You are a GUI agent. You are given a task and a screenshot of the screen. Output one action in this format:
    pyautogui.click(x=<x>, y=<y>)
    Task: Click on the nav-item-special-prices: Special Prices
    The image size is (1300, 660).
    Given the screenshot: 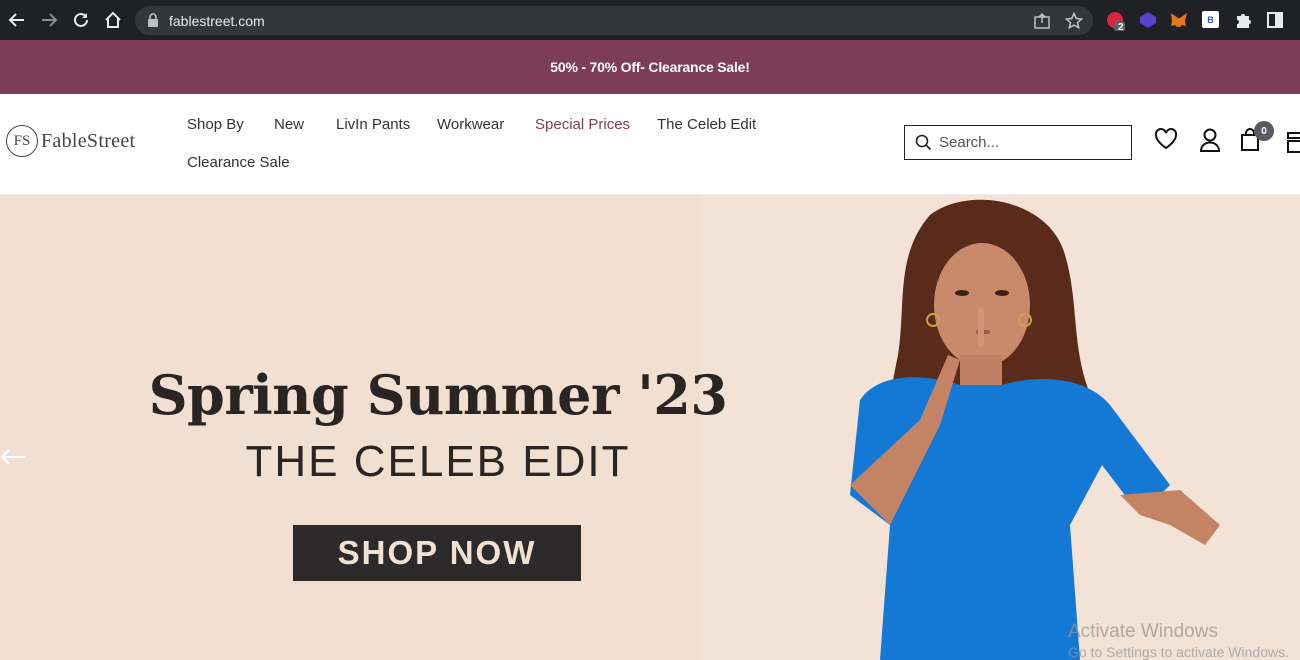 What is the action you would take?
    pyautogui.click(x=582, y=124)
    